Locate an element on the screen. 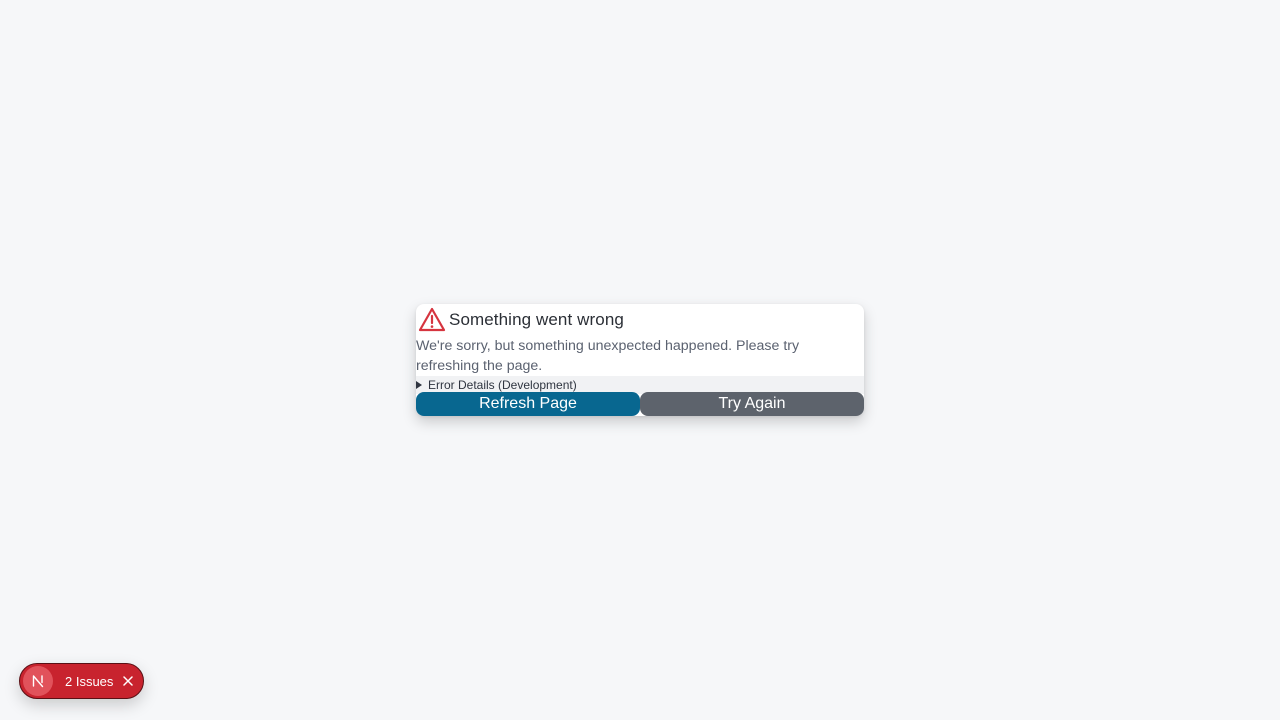 Image resolution: width=1280 pixels, height=720 pixels. refresh-page-button: Refresh Page is located at coordinates (528, 404).